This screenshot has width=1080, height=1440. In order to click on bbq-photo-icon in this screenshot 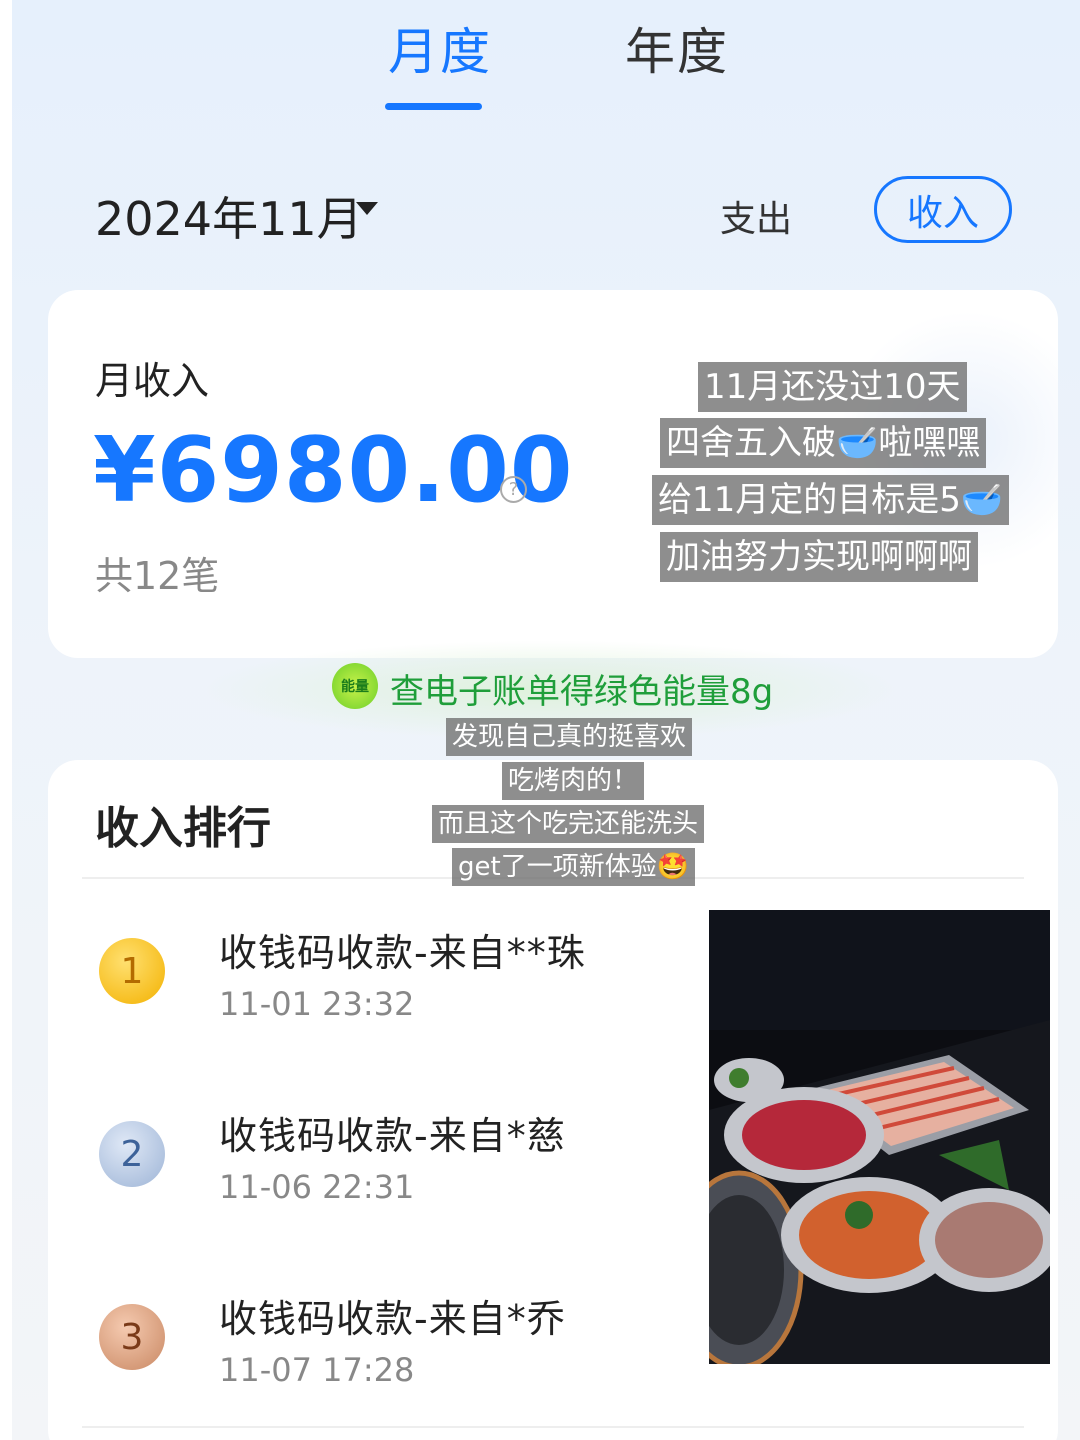, I will do `click(879, 1137)`.